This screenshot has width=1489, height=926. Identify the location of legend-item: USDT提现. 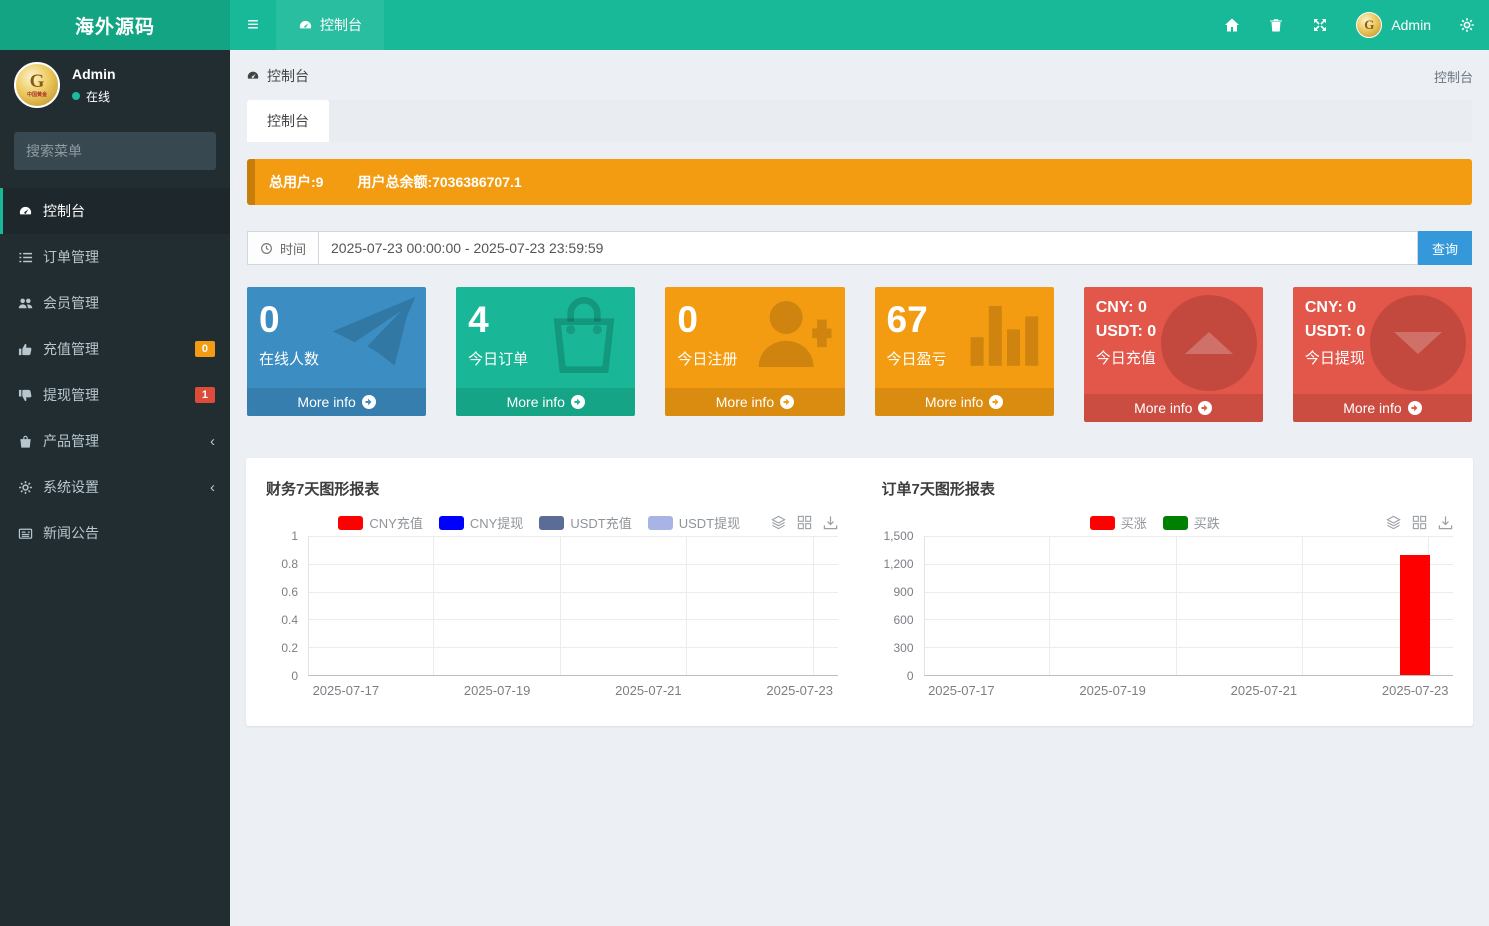
(694, 522).